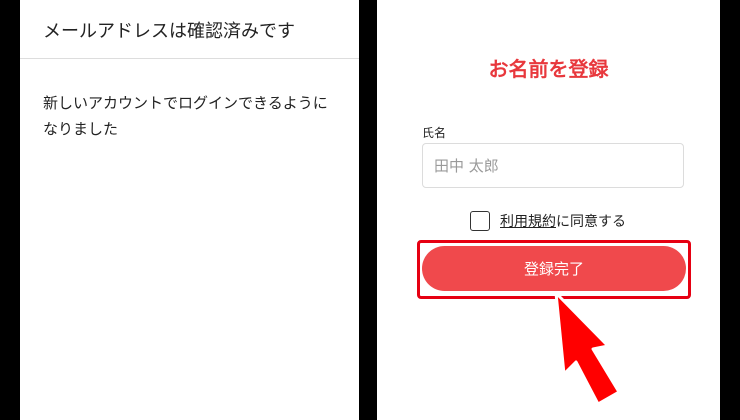 Image resolution: width=740 pixels, height=420 pixels. What do you see at coordinates (169, 31) in the screenshot?
I see `email-verified-title: メールアドレスは確認済みです` at bounding box center [169, 31].